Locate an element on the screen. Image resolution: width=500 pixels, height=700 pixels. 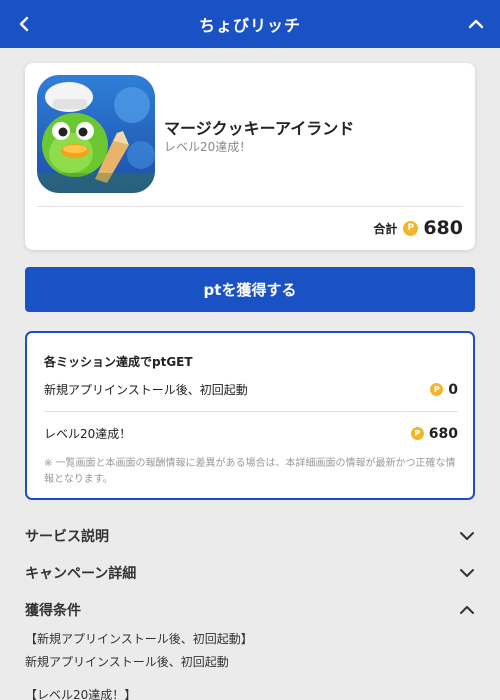
mission-row: 新規アプリインストール後、初回起動 P 0 is located at coordinates (251, 389).